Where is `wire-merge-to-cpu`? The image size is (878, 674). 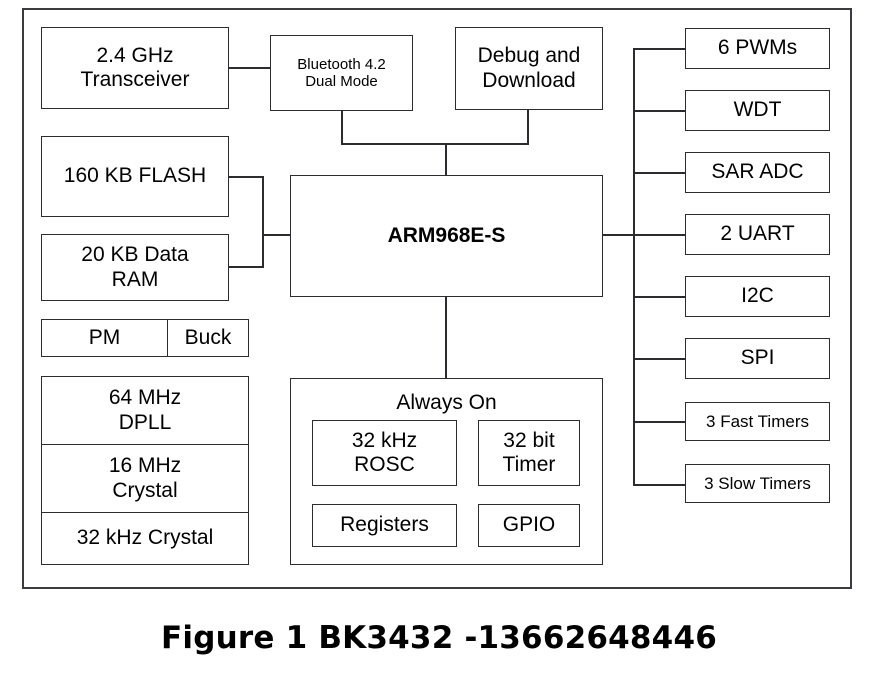 wire-merge-to-cpu is located at coordinates (446, 159).